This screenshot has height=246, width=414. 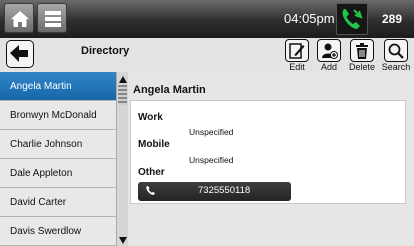 I want to click on home-button, so click(x=19, y=18).